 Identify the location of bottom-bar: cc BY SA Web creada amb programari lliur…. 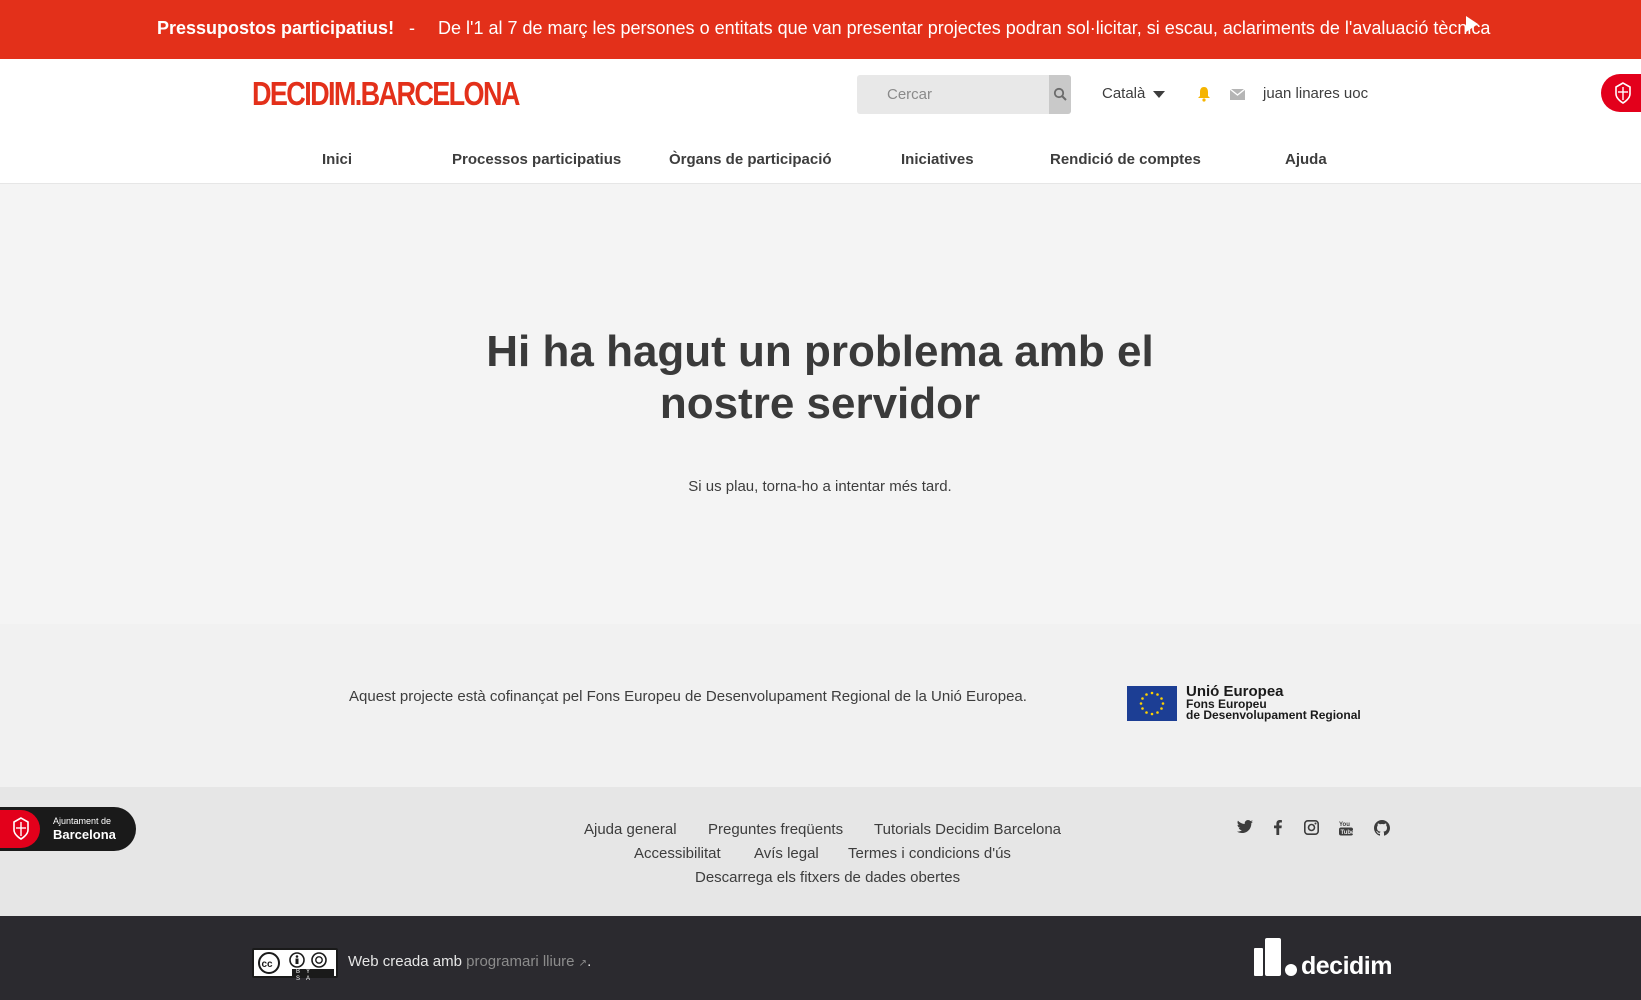
(820, 958).